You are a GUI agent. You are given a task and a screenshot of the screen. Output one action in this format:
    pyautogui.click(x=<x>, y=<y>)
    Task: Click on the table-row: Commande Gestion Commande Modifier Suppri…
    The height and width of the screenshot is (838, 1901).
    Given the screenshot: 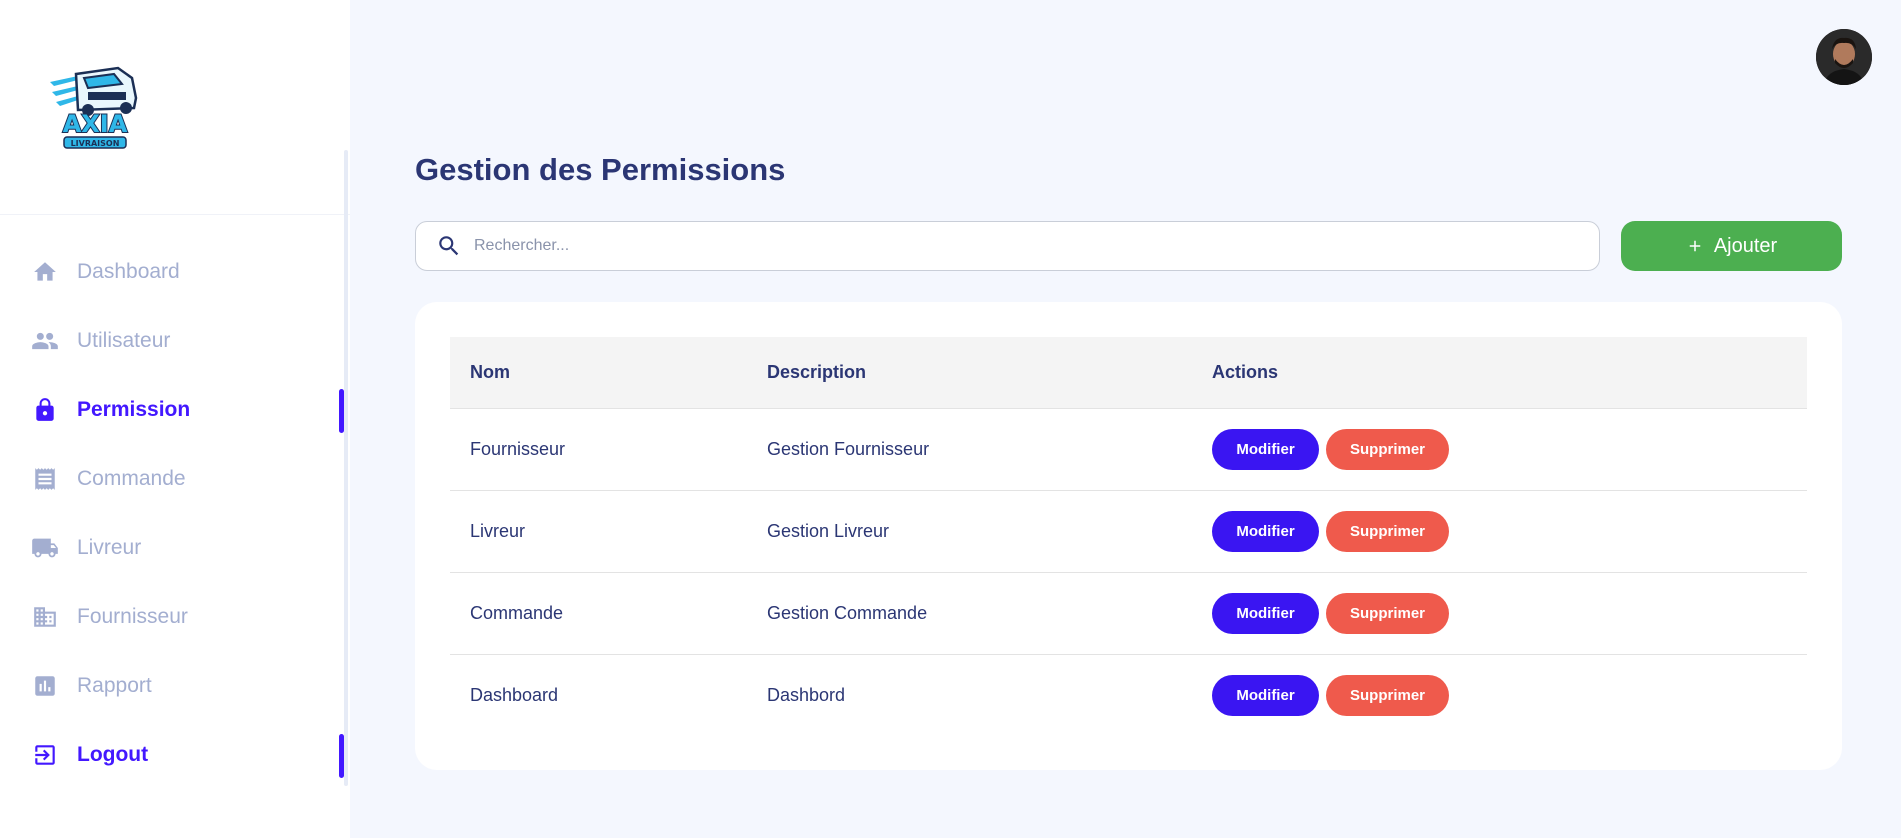 What is the action you would take?
    pyautogui.click(x=1128, y=613)
    